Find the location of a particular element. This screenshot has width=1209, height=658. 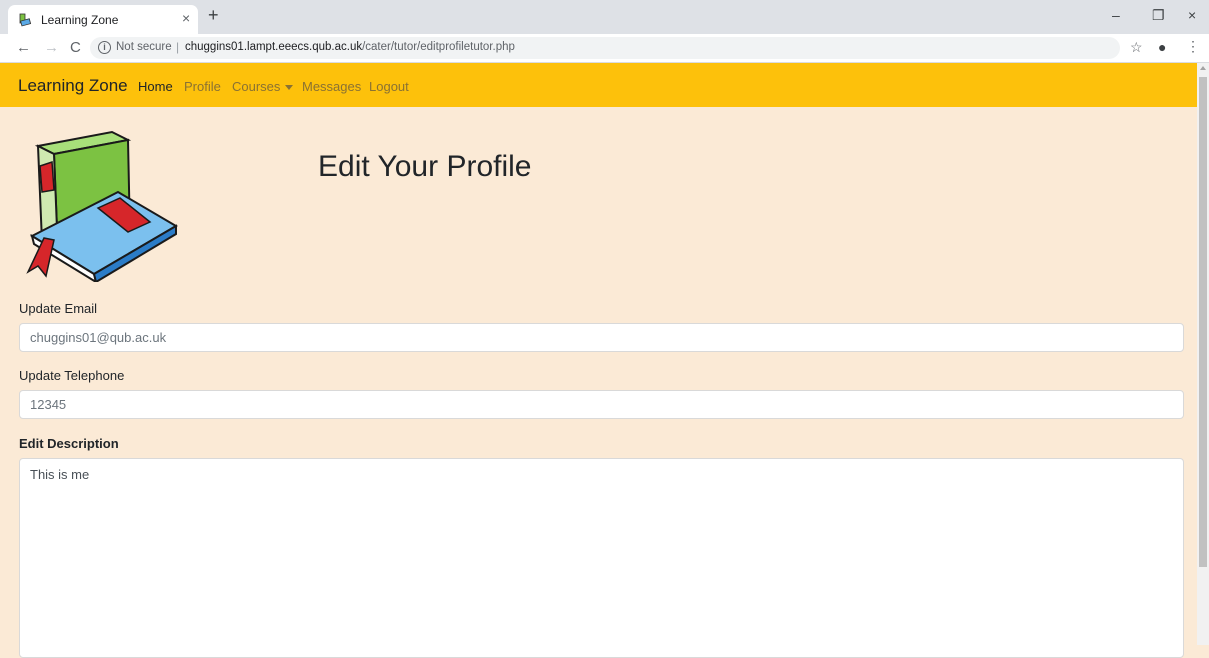

scroll-thumb is located at coordinates (1203, 322).